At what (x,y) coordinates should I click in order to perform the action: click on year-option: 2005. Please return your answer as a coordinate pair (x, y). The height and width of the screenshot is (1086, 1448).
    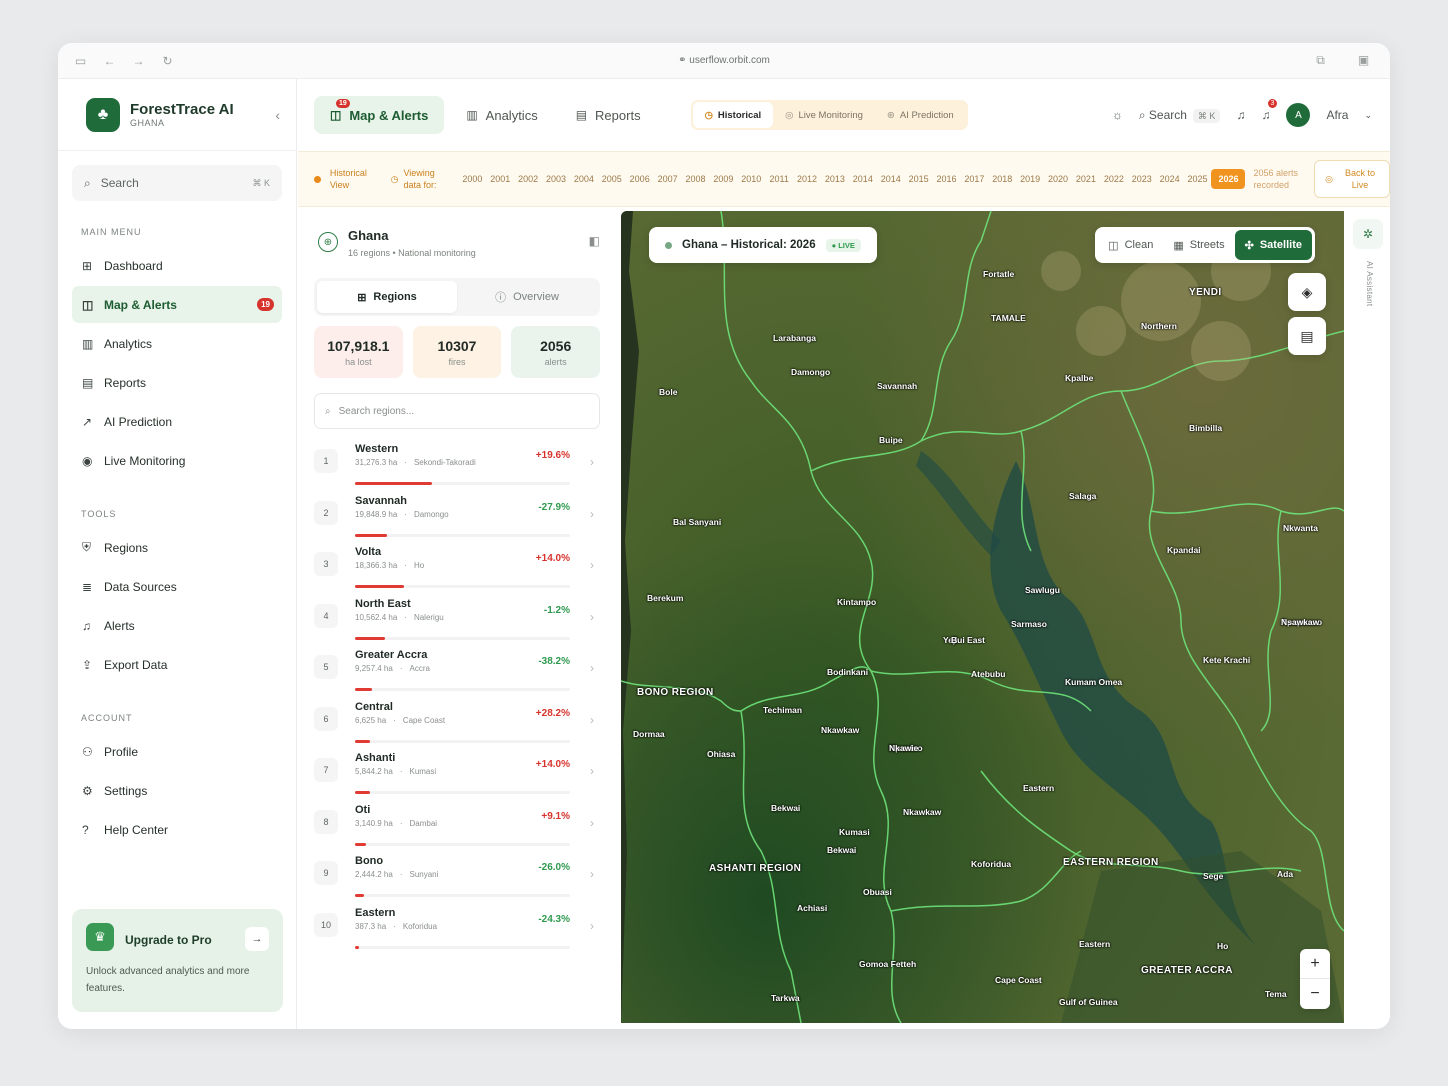
    Looking at the image, I should click on (612, 179).